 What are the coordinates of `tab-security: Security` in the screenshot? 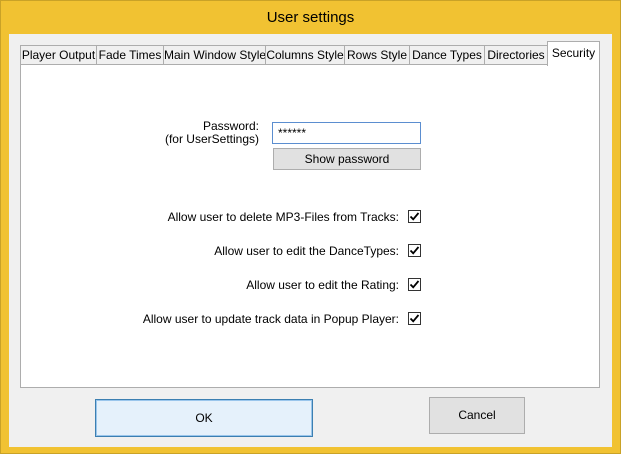 It's located at (573, 53).